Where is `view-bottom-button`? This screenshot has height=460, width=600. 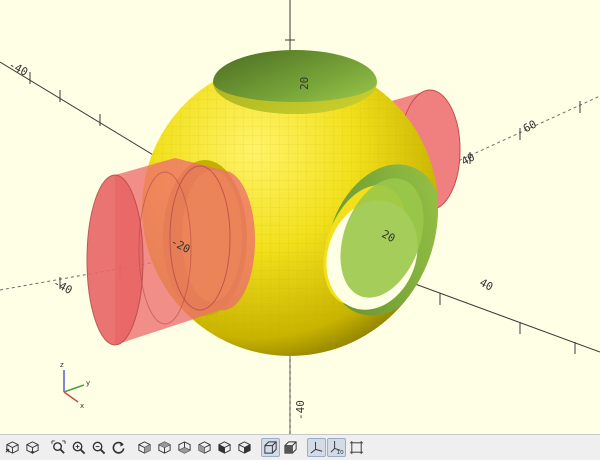 view-bottom-button is located at coordinates (184, 447).